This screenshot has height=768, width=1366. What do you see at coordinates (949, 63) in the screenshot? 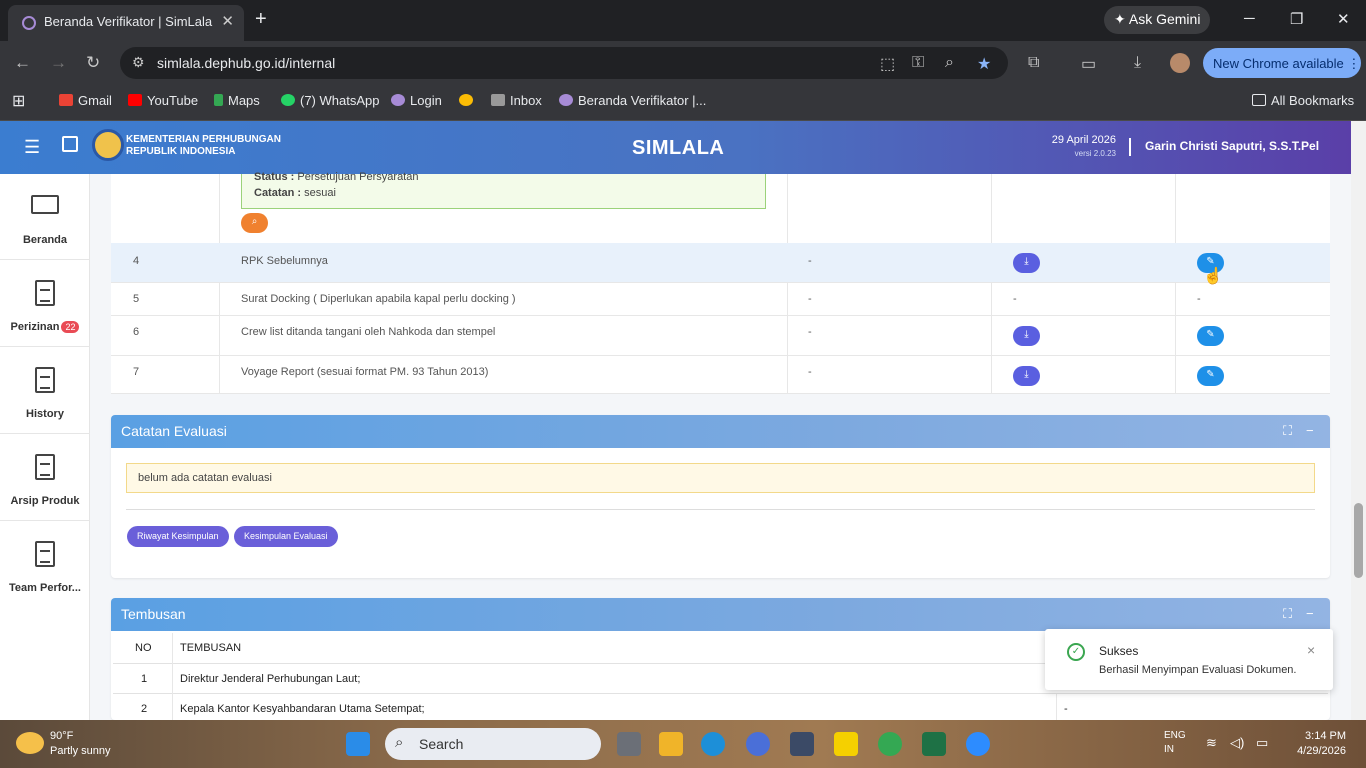
I see `zoom-icon: ⌕` at bounding box center [949, 63].